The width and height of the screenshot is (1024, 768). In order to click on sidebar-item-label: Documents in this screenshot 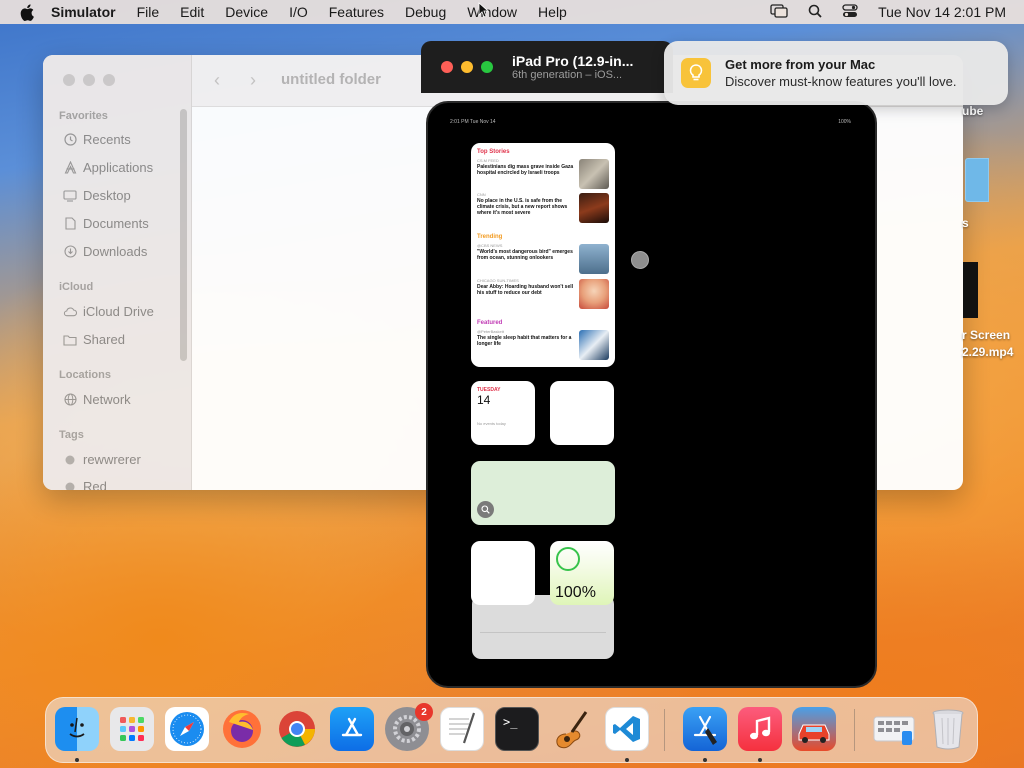, I will do `click(116, 223)`.